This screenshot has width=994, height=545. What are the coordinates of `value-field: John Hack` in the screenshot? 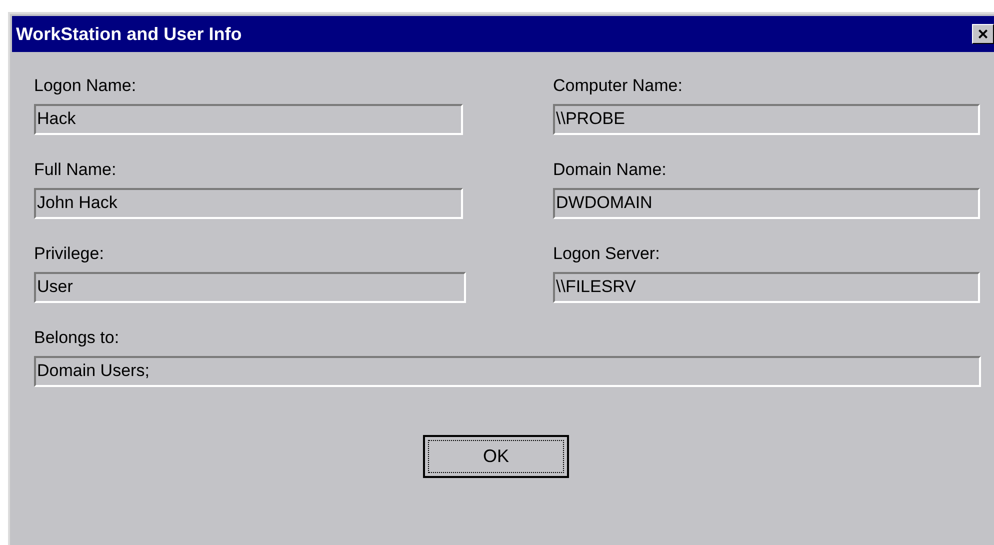 It's located at (248, 203).